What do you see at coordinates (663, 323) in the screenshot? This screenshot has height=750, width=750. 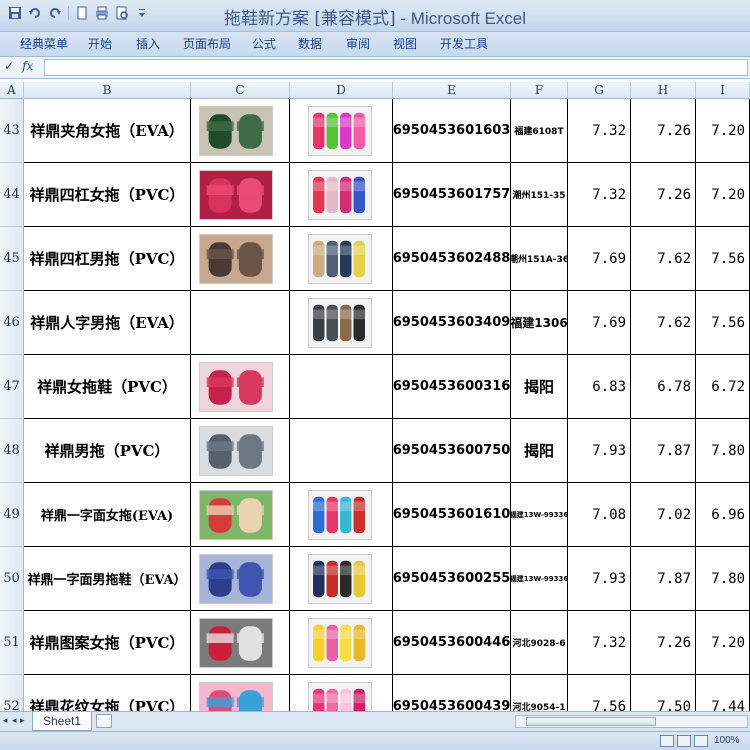 I see `price-cell-h: 7.62` at bounding box center [663, 323].